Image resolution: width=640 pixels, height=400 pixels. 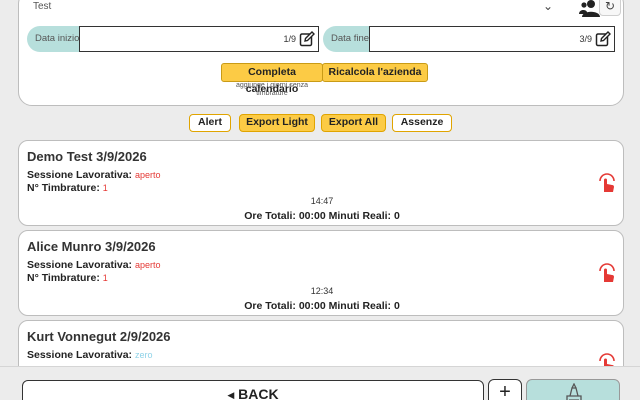 What do you see at coordinates (293, 7) in the screenshot?
I see `company-select: Test ⌄` at bounding box center [293, 7].